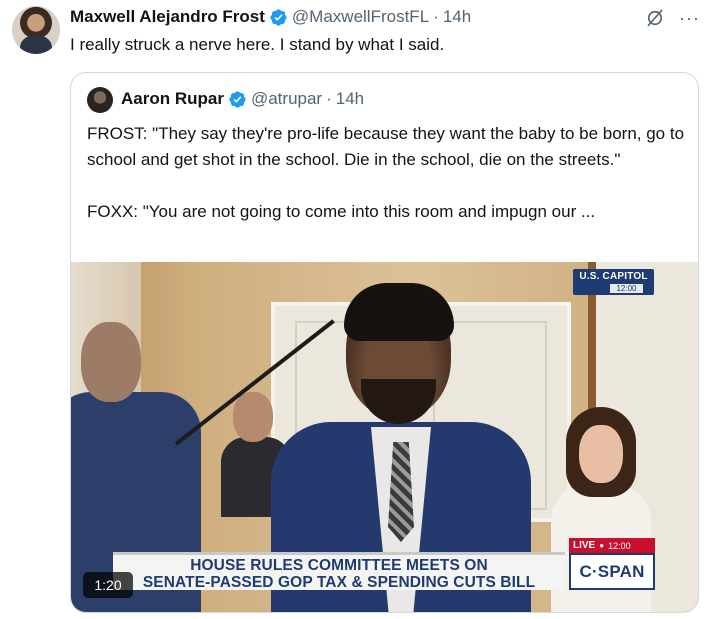 The height and width of the screenshot is (619, 720). Describe the element at coordinates (626, 288) in the screenshot. I see `location-time: 12:00` at that location.